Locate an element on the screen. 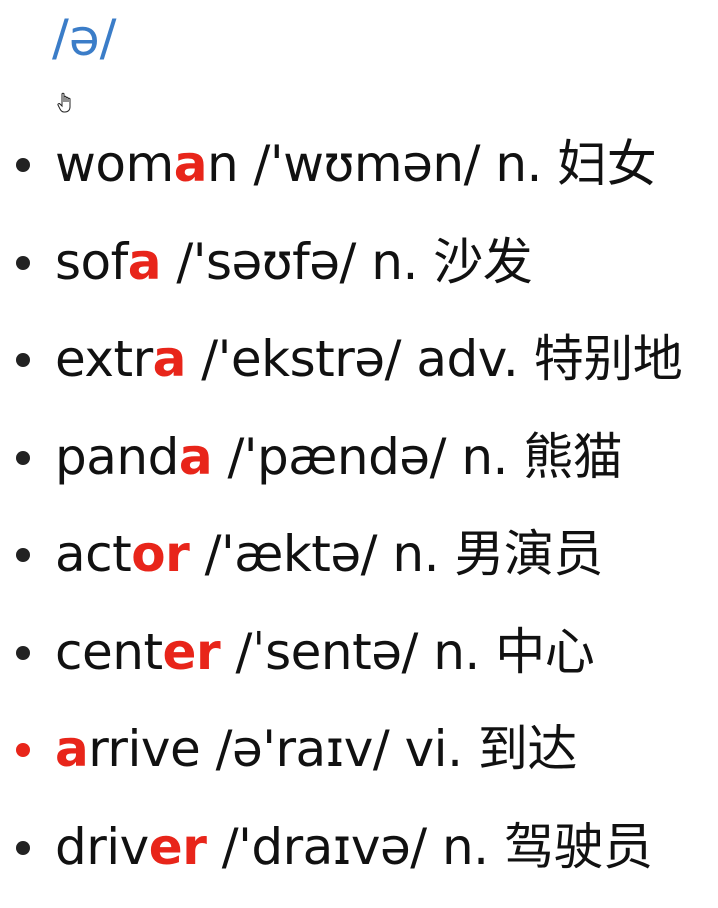  vocab-line: arrive /ə'raɪv/ vi. 到达 is located at coordinates (316, 749).